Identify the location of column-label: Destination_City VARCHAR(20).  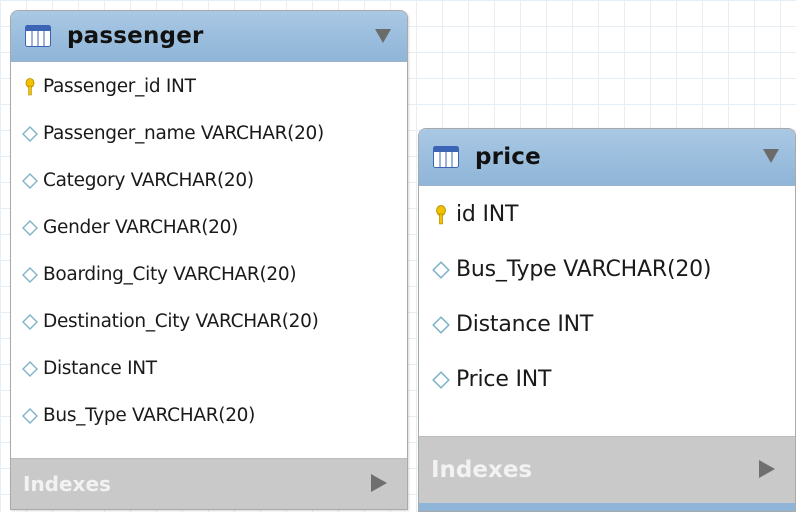
(181, 321).